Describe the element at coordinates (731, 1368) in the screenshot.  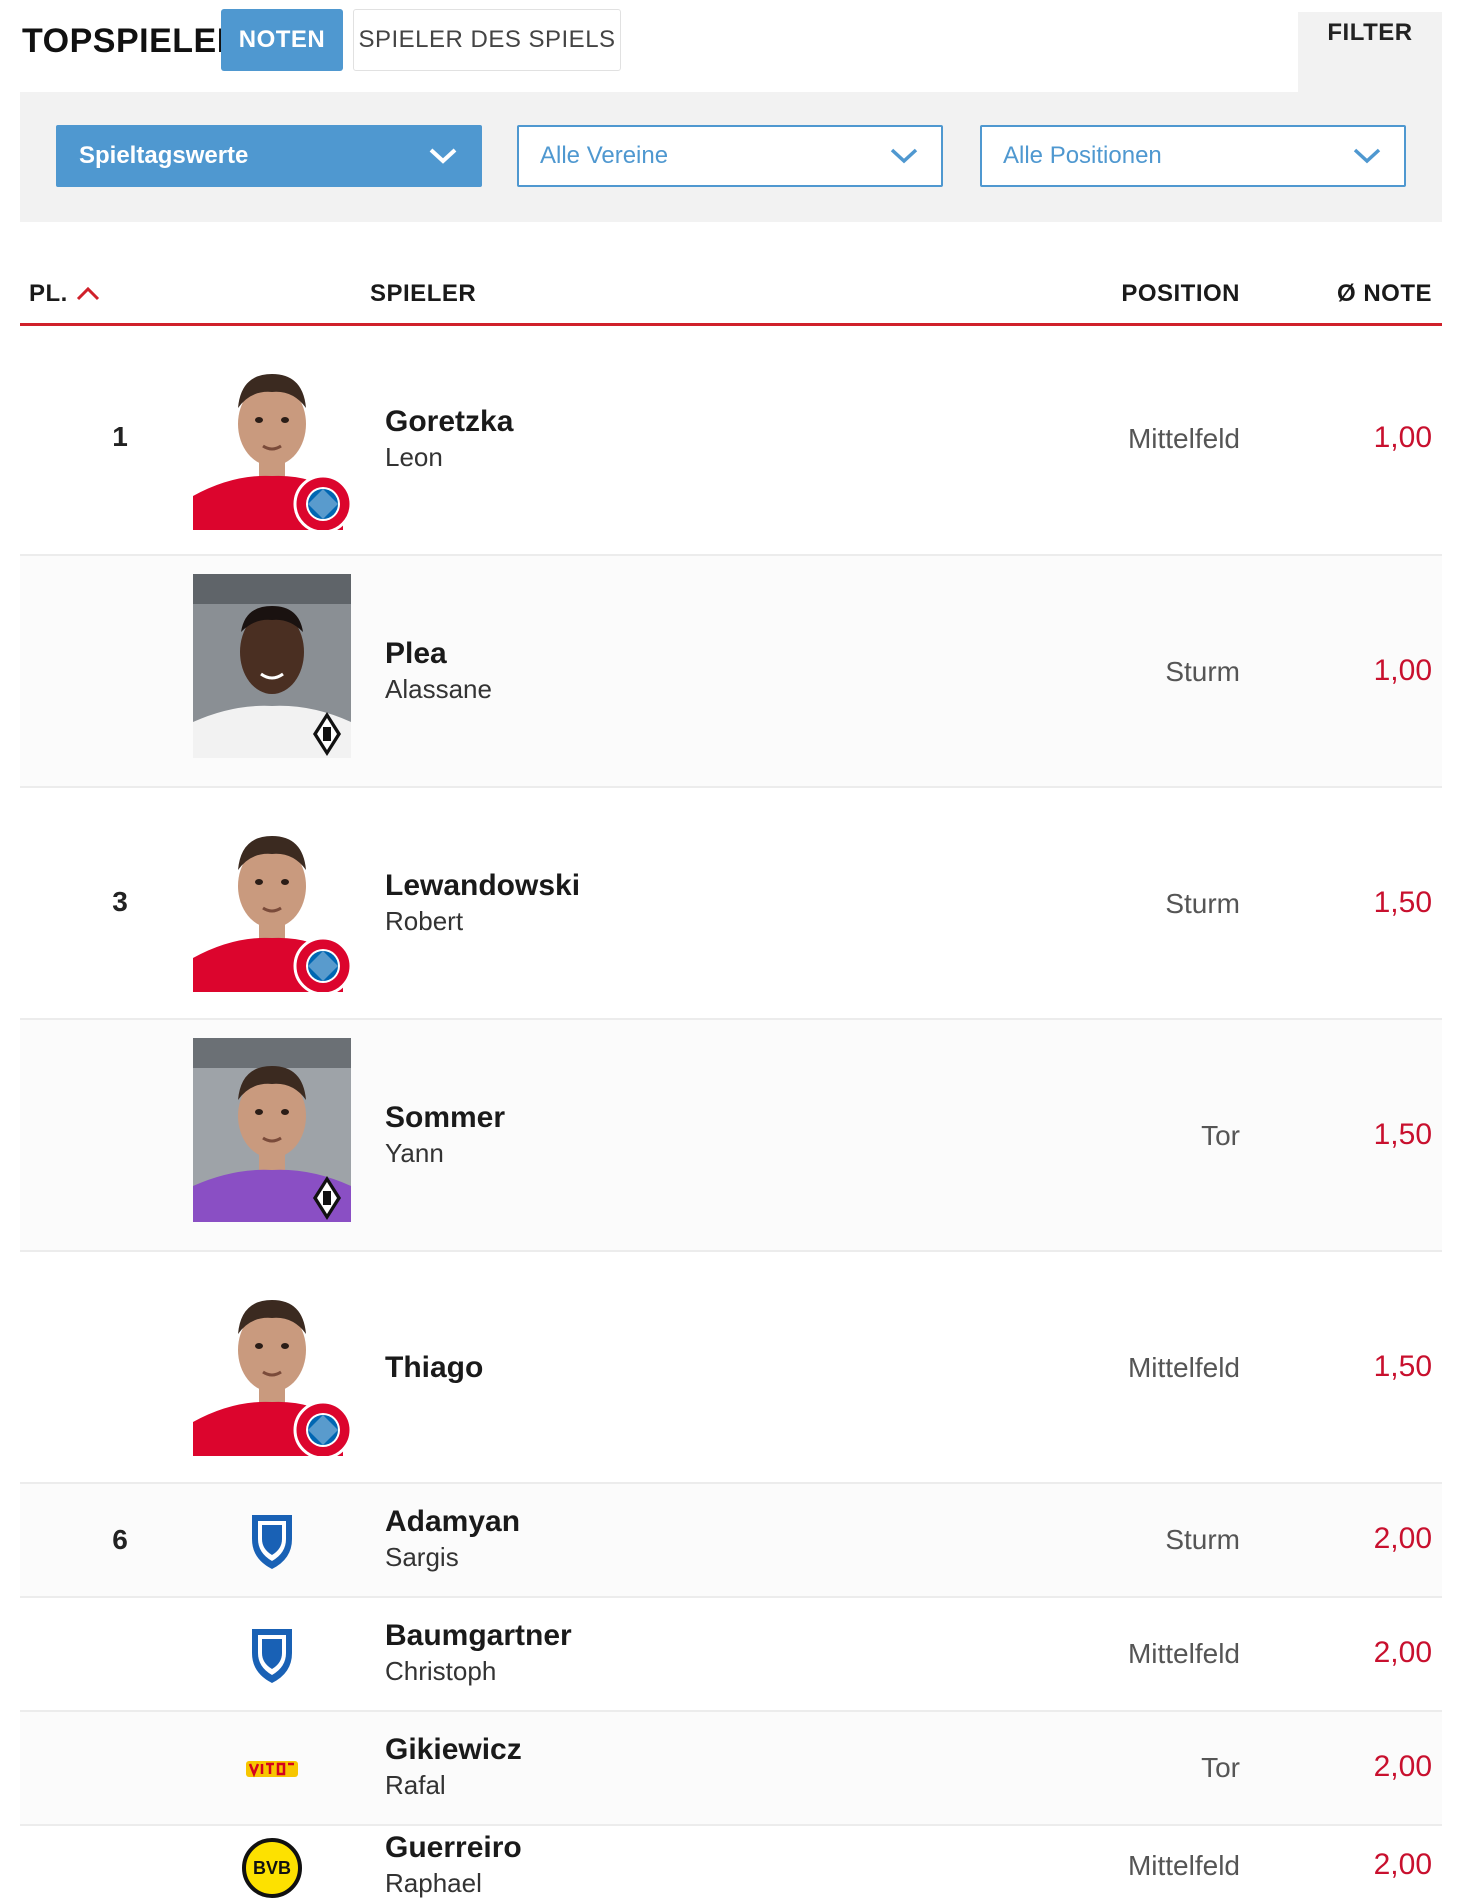
I see `table-row: Thiago Mittelfeld 1,50` at that location.